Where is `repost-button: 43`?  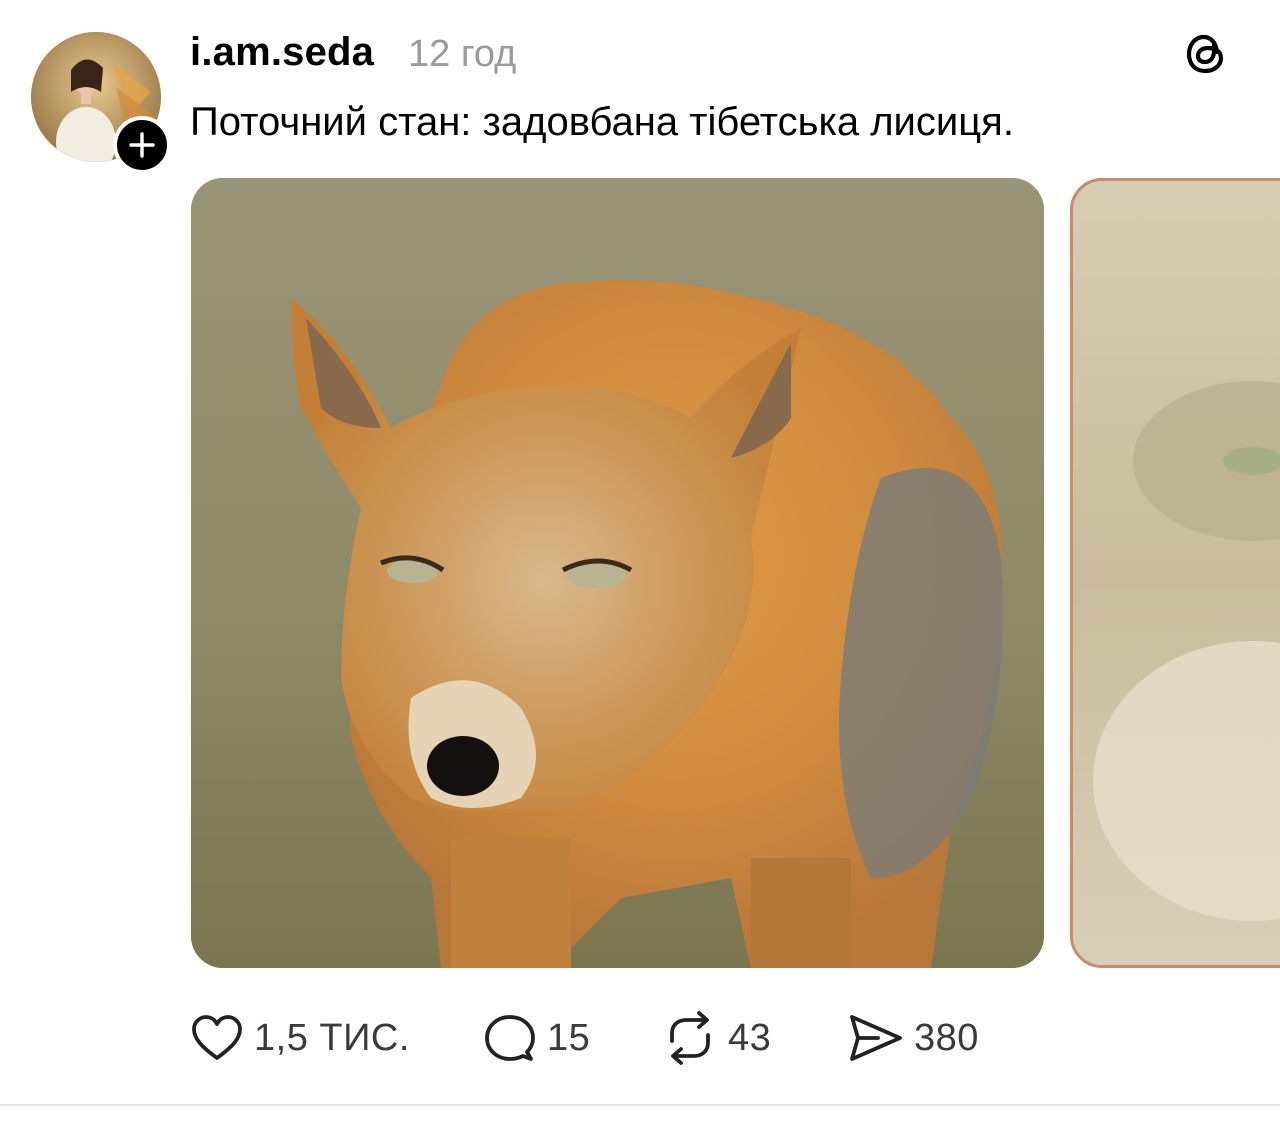
repost-button: 43 is located at coordinates (716, 1038).